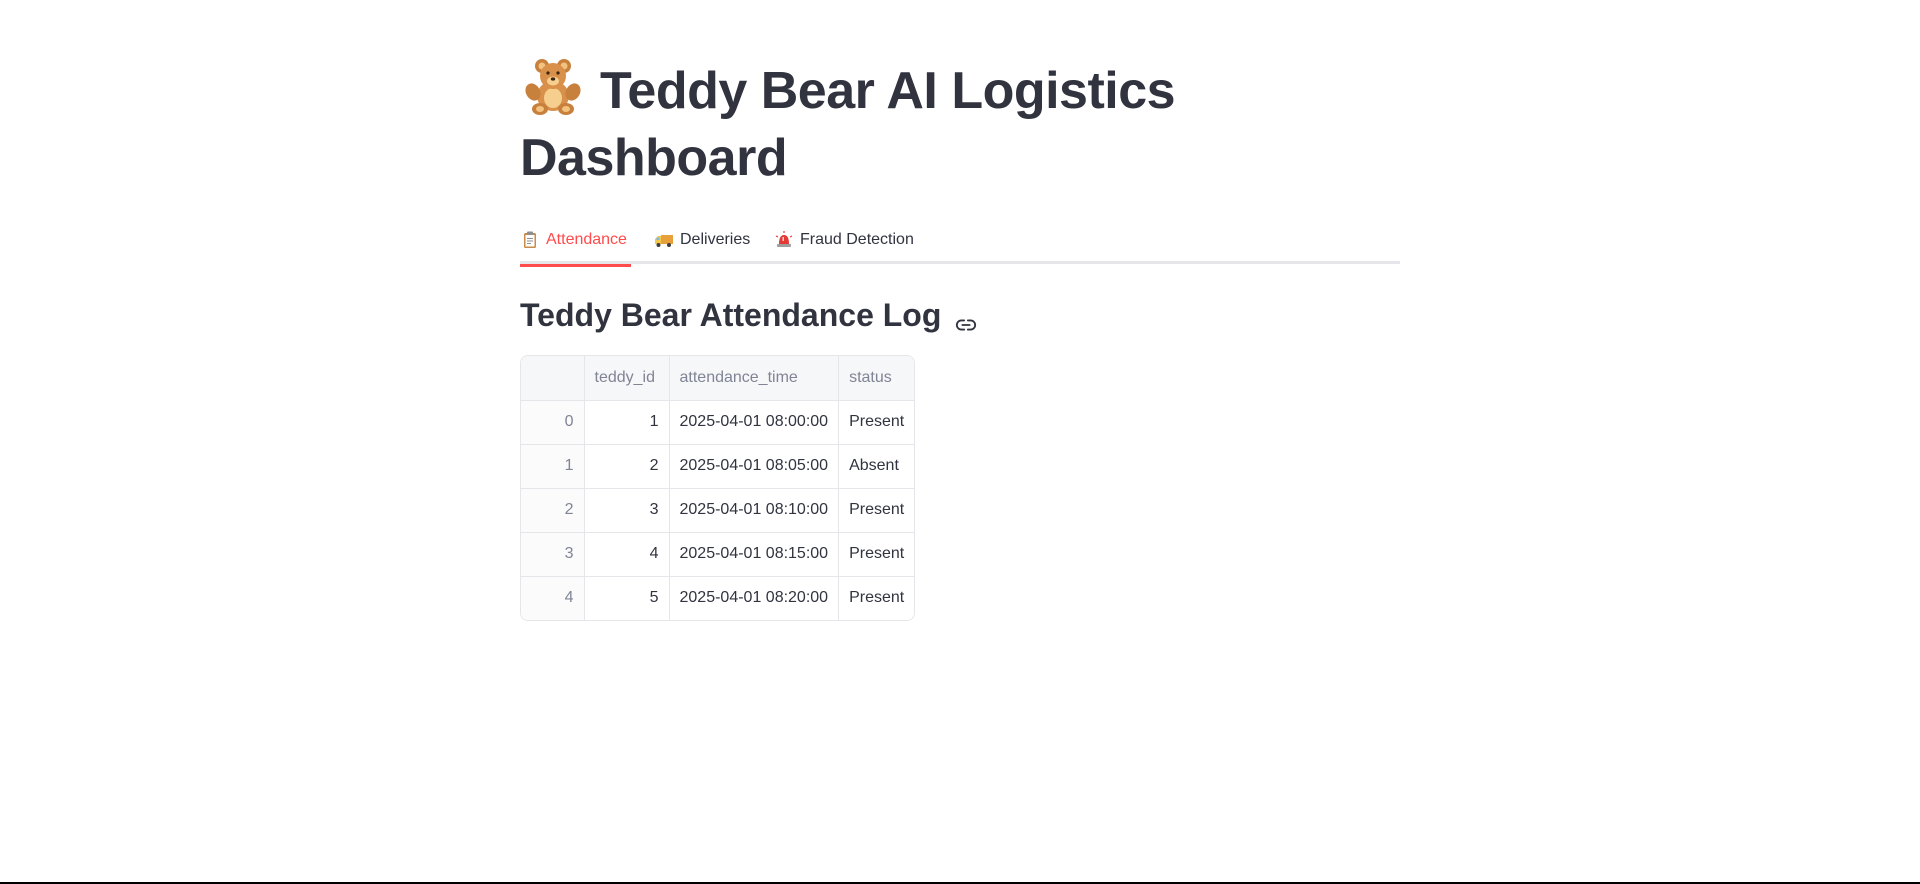  I want to click on attendance-time-cell: 2025-04-01 08:00:00, so click(754, 422).